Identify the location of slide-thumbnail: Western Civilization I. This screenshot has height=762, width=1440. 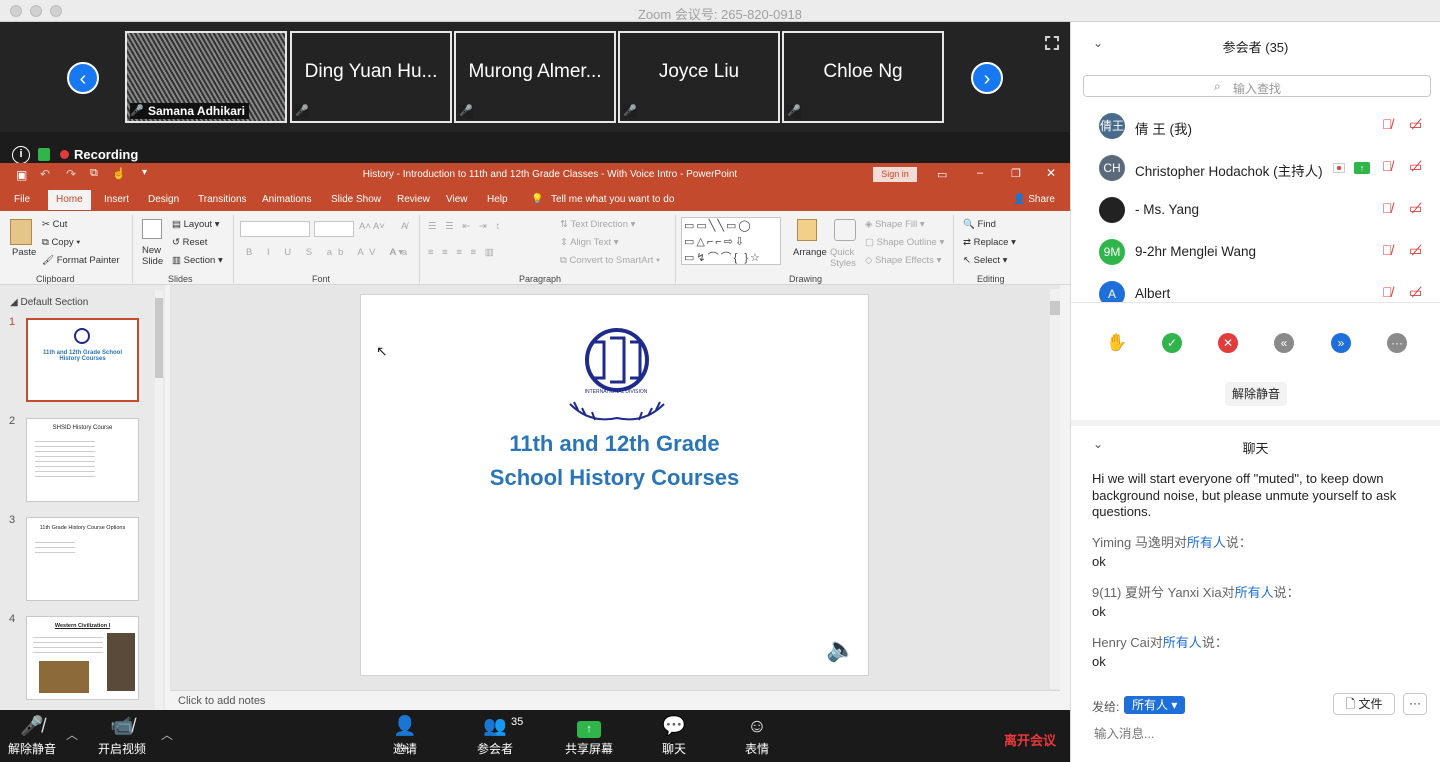
(82, 658).